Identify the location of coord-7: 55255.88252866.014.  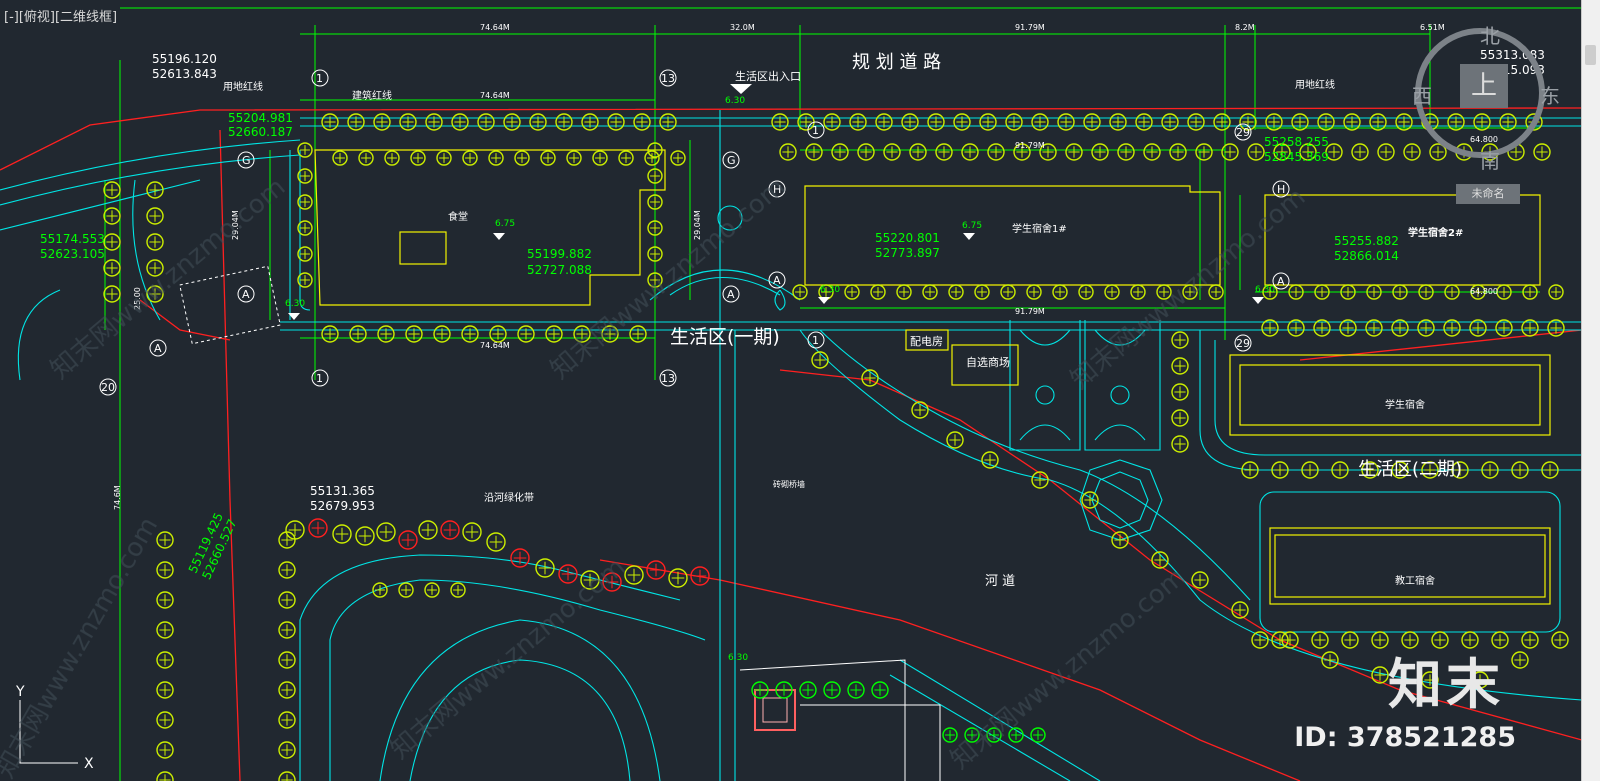
(1366, 248).